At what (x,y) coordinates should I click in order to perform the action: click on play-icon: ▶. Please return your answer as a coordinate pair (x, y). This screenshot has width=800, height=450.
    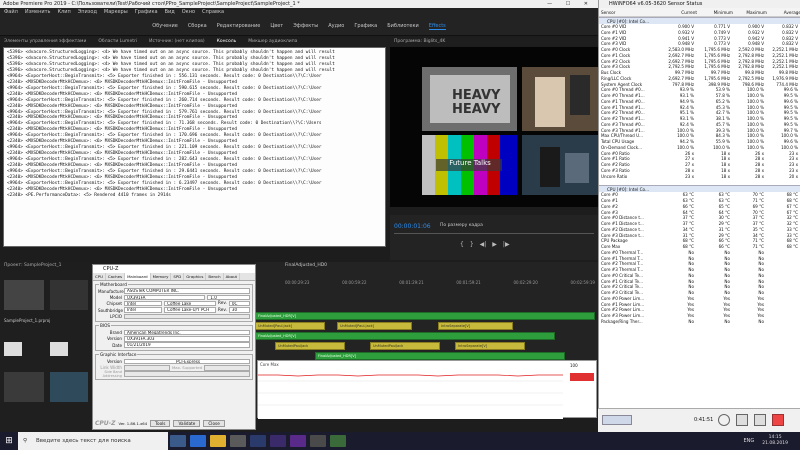
    Looking at the image, I should click on (494, 244).